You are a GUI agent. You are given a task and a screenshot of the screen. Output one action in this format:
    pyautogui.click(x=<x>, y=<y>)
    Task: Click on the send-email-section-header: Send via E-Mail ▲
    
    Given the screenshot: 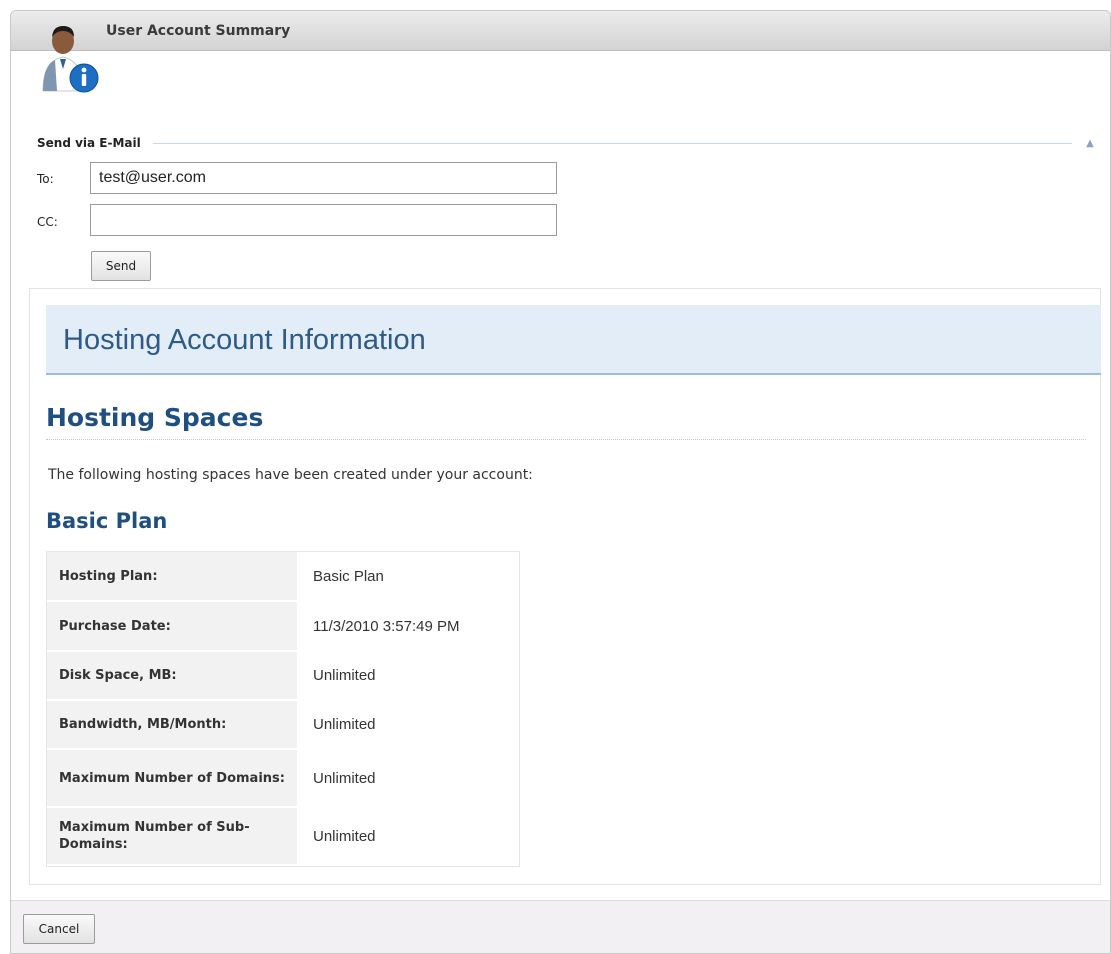 What is the action you would take?
    pyautogui.click(x=566, y=143)
    